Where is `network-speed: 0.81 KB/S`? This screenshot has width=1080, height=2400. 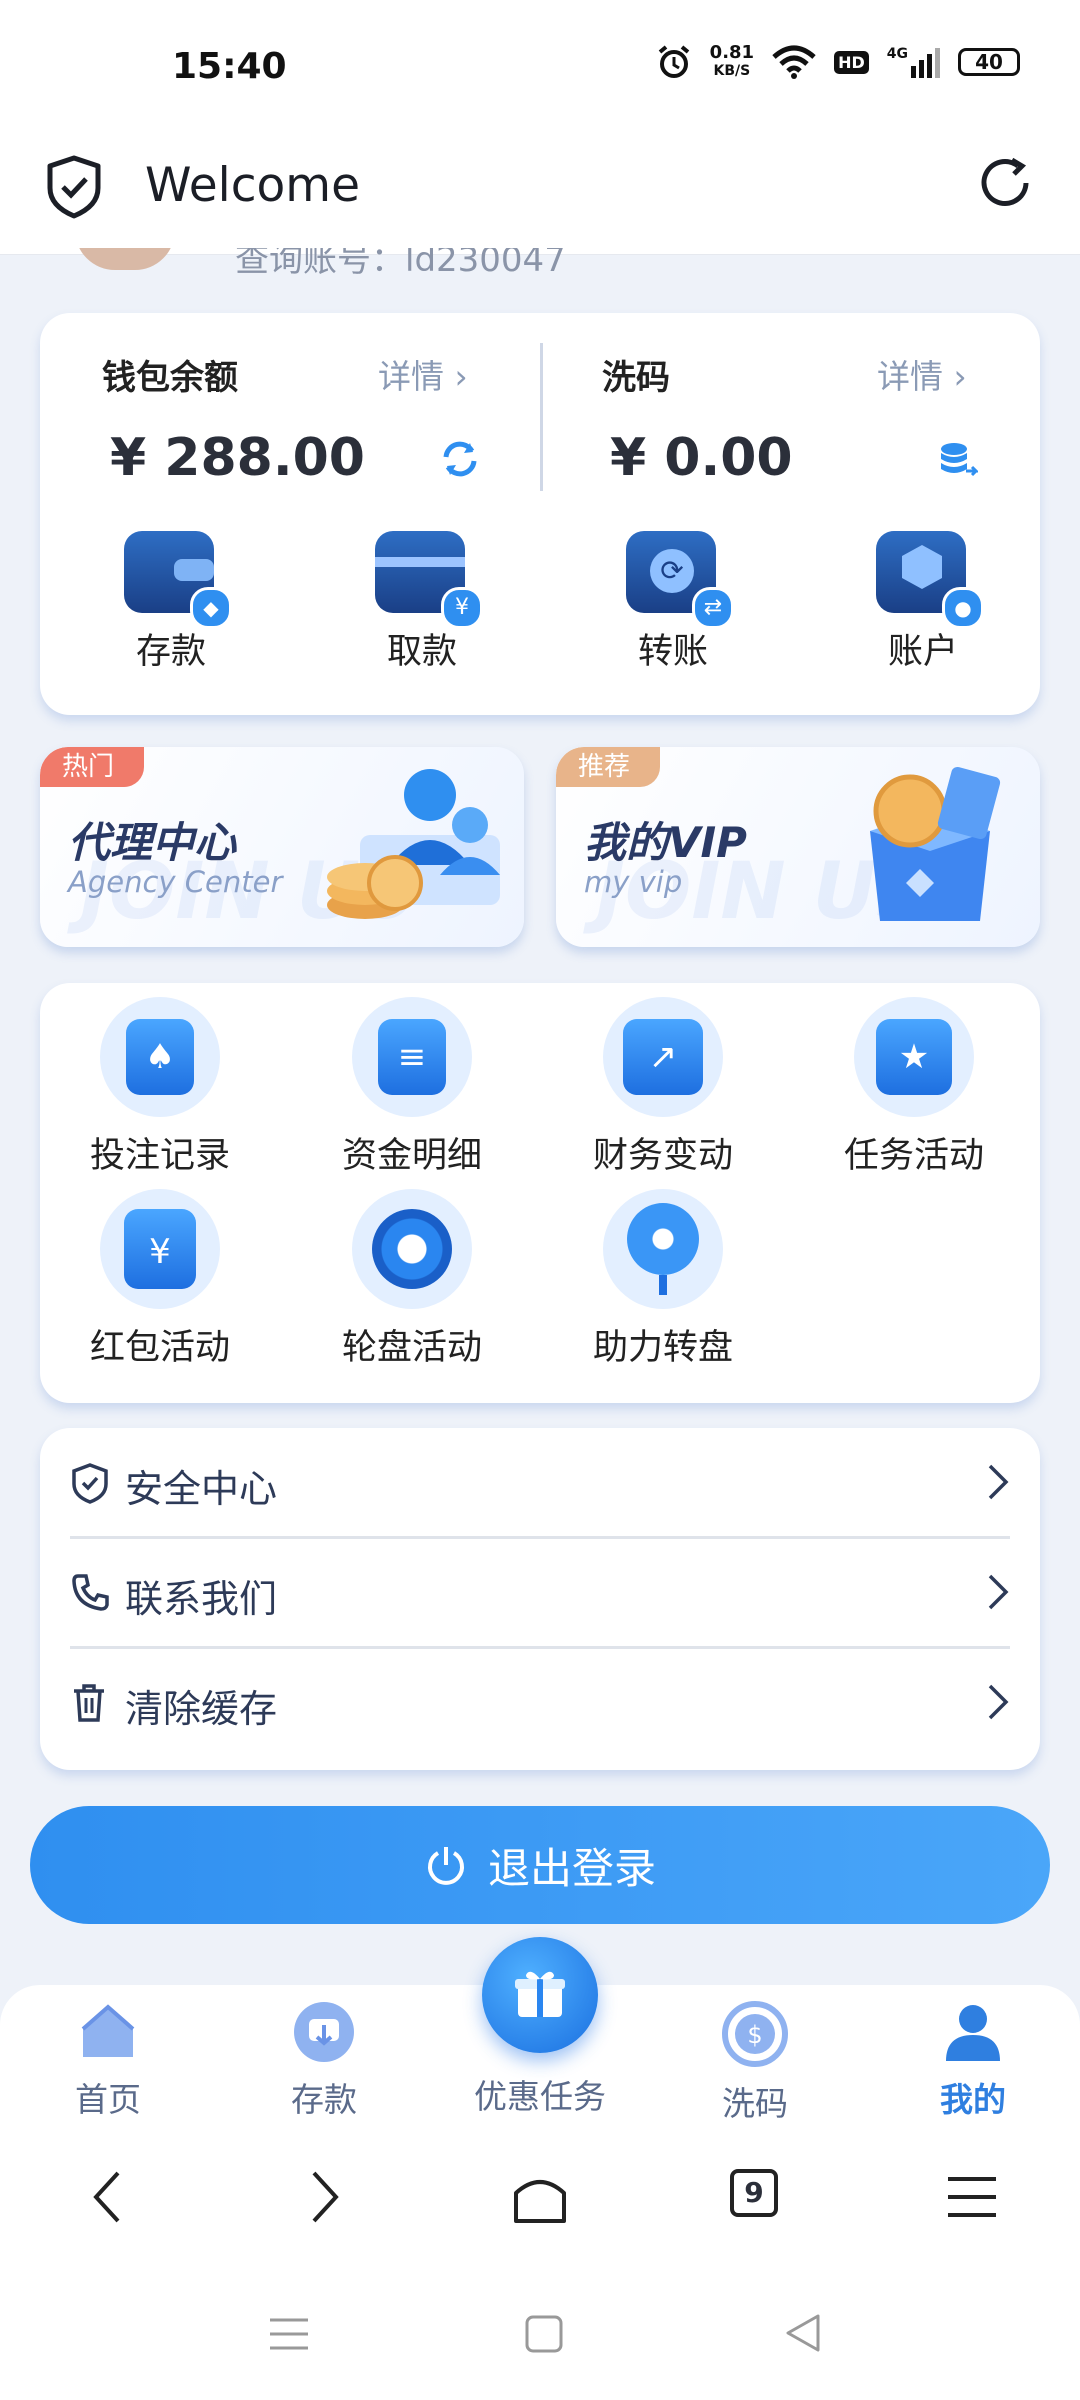
network-speed: 0.81 KB/S is located at coordinates (732, 61).